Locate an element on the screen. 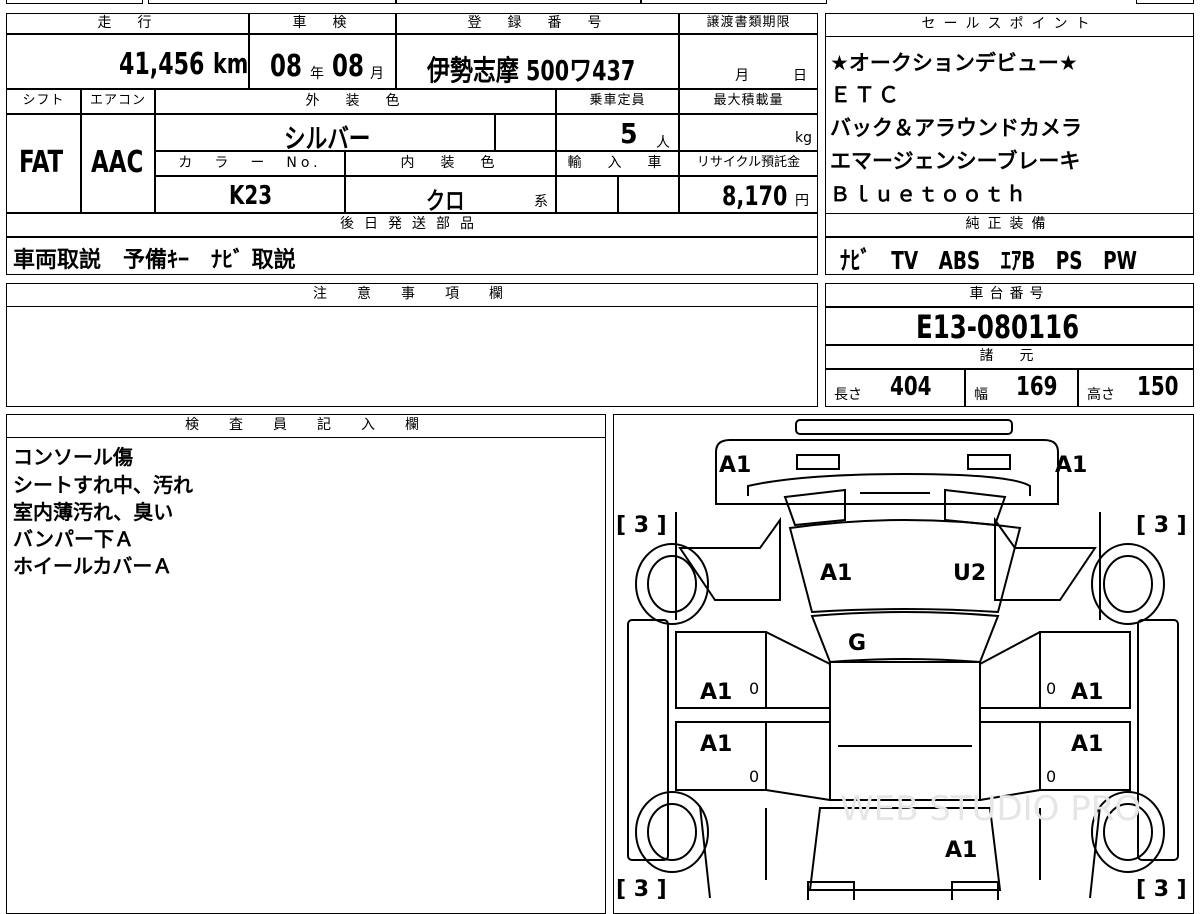 The image size is (1200, 914). wheel-fl-count: [ 3 ] is located at coordinates (641, 525).